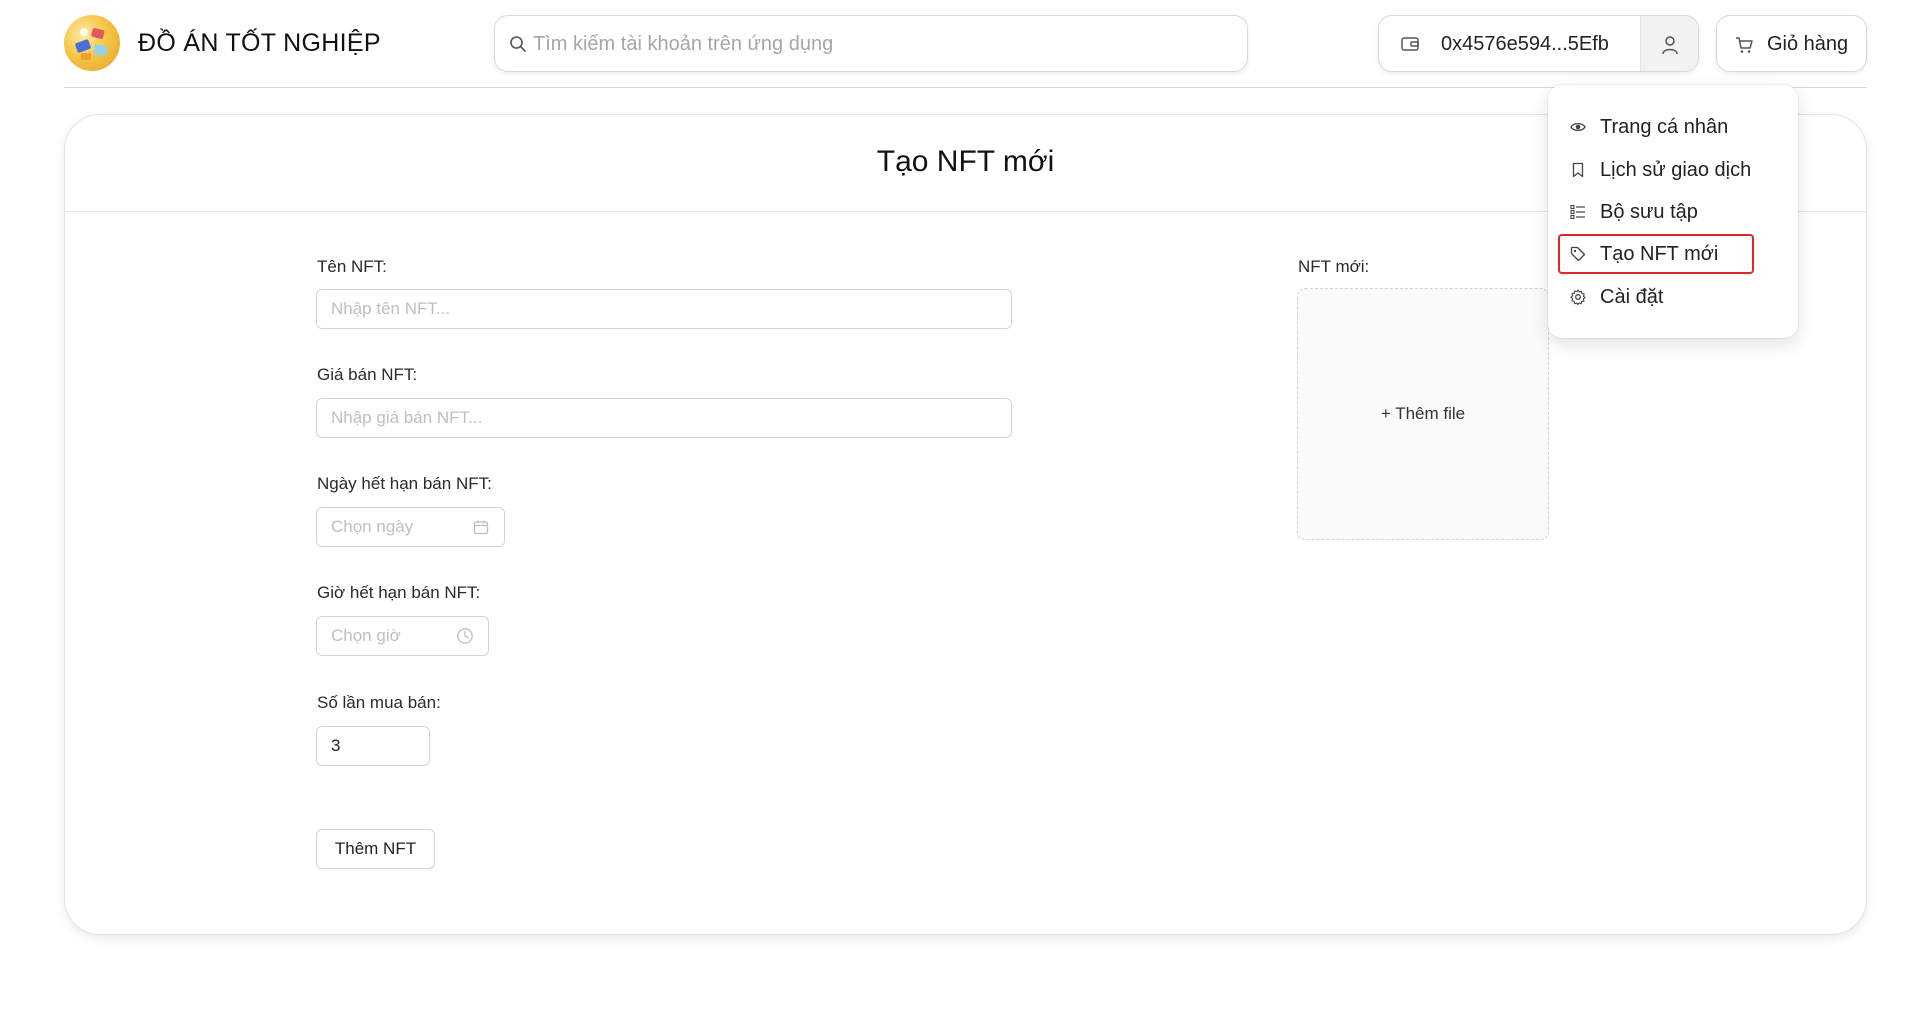  Describe the element at coordinates (883, 44) in the screenshot. I see `search-input` at that location.